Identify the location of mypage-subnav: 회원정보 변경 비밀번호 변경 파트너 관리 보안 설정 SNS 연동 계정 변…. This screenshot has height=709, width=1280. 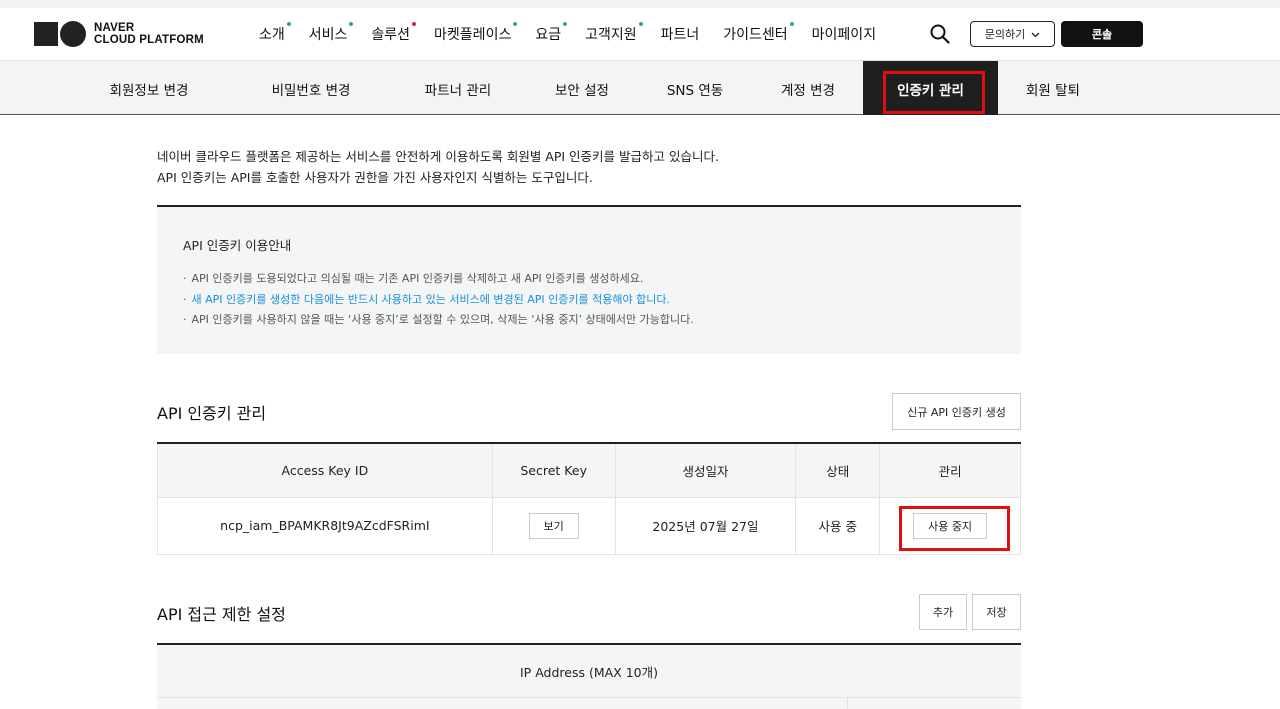
(640, 87).